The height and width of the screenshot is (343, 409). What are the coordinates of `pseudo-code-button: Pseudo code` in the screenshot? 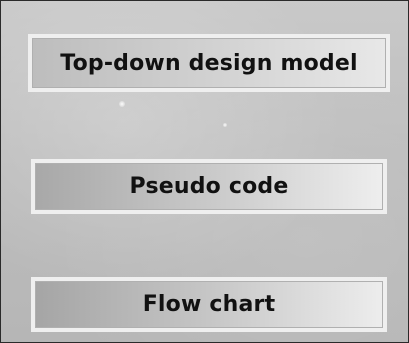 It's located at (209, 186).